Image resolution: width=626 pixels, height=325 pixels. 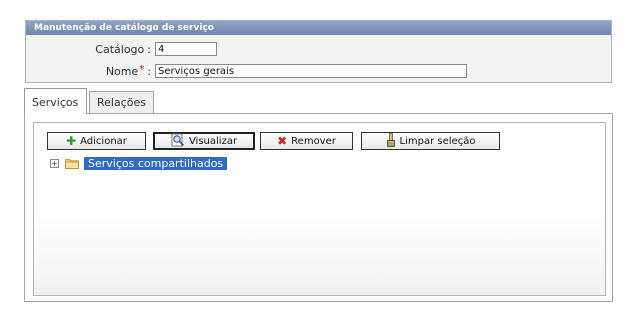 I want to click on tab-servicos: Serviços, so click(x=55, y=101).